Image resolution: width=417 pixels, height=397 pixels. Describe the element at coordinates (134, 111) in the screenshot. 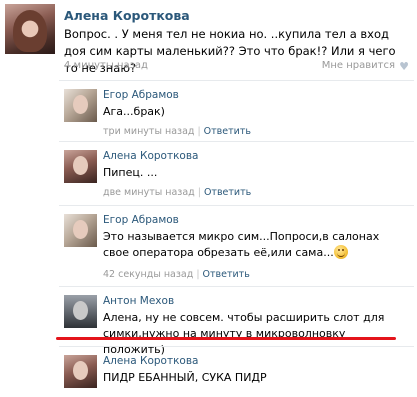

I see `comment-text: Ага...брак)` at that location.